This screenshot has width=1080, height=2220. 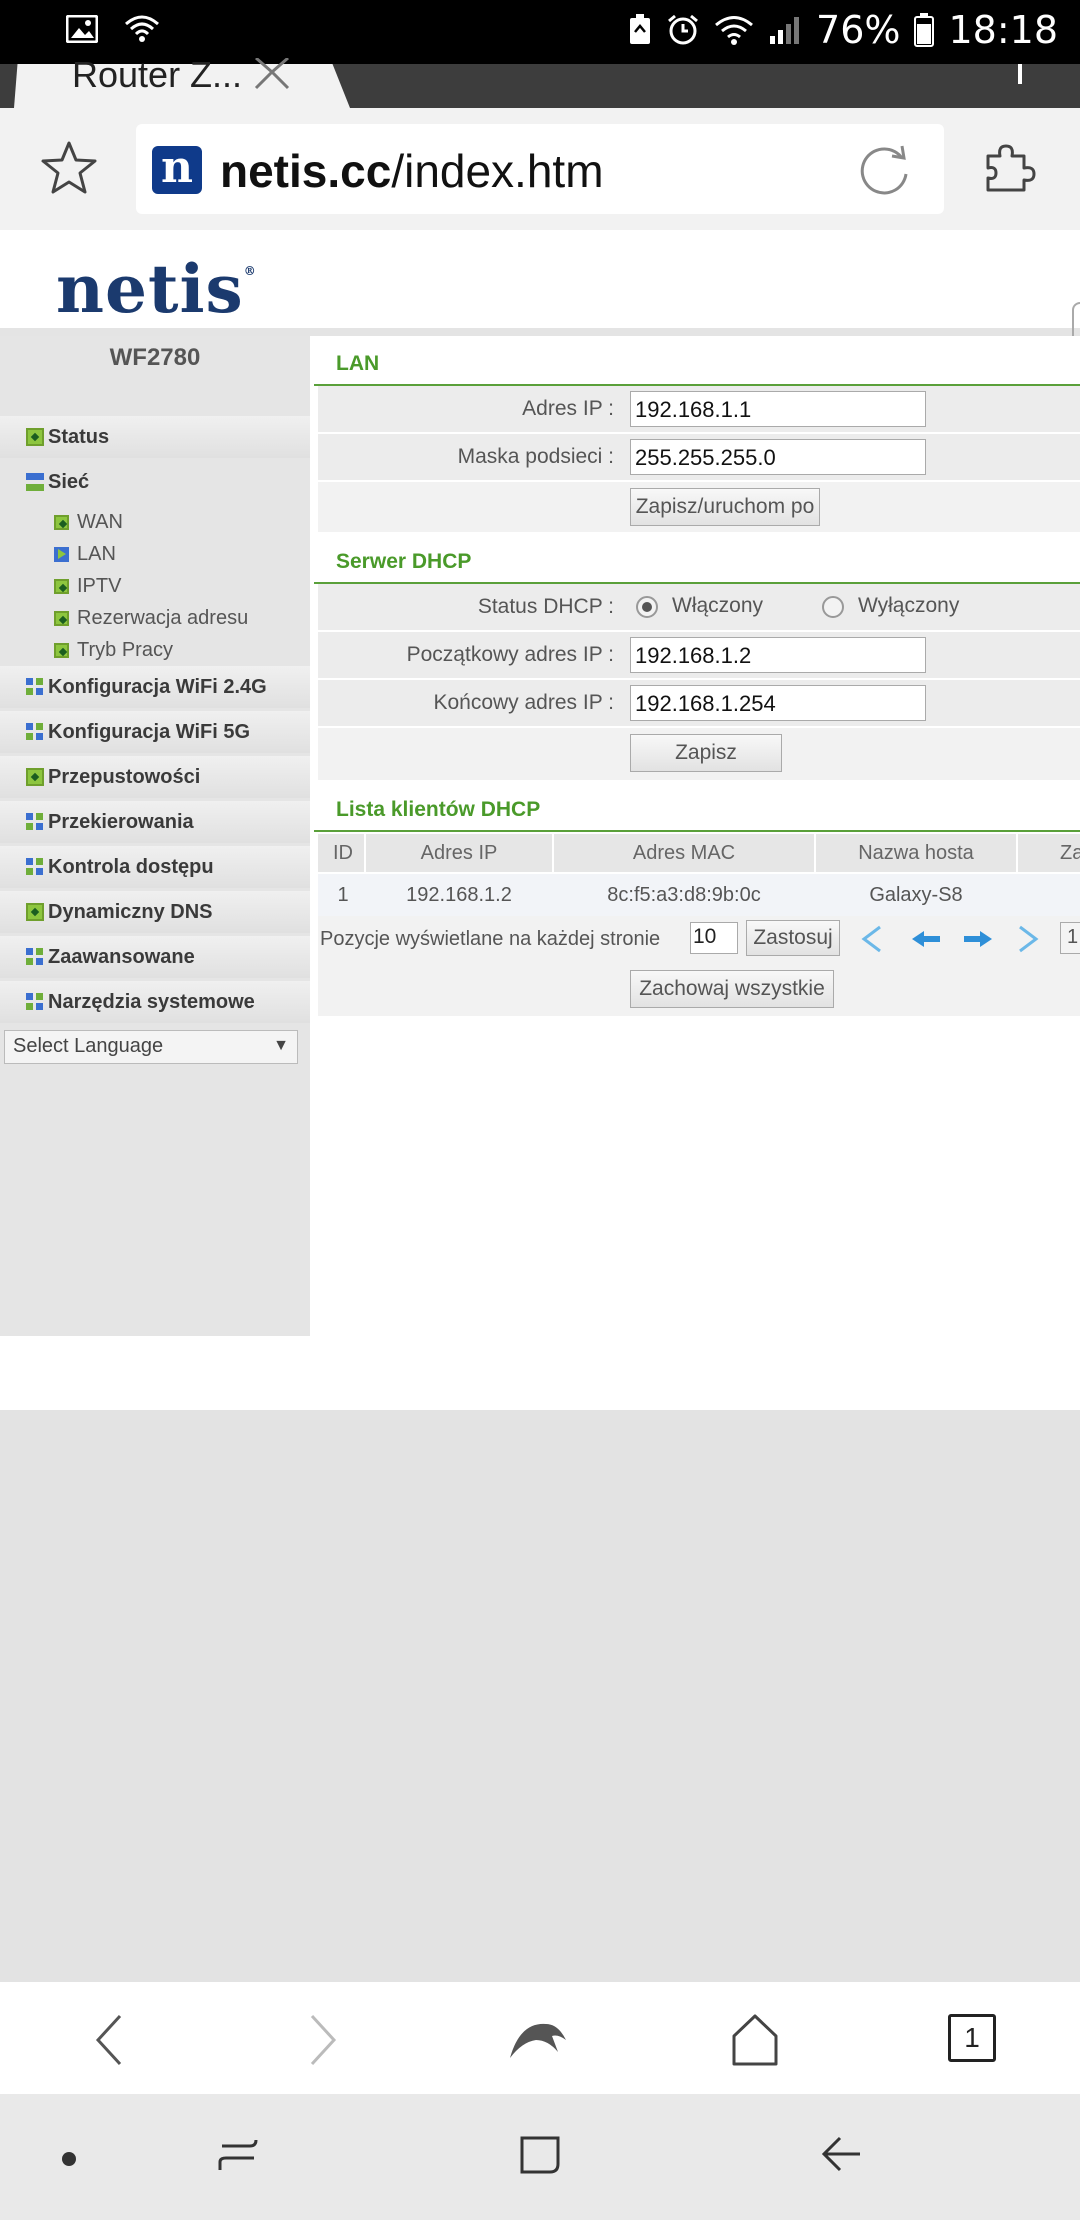 I want to click on next-page-icon, so click(x=978, y=939).